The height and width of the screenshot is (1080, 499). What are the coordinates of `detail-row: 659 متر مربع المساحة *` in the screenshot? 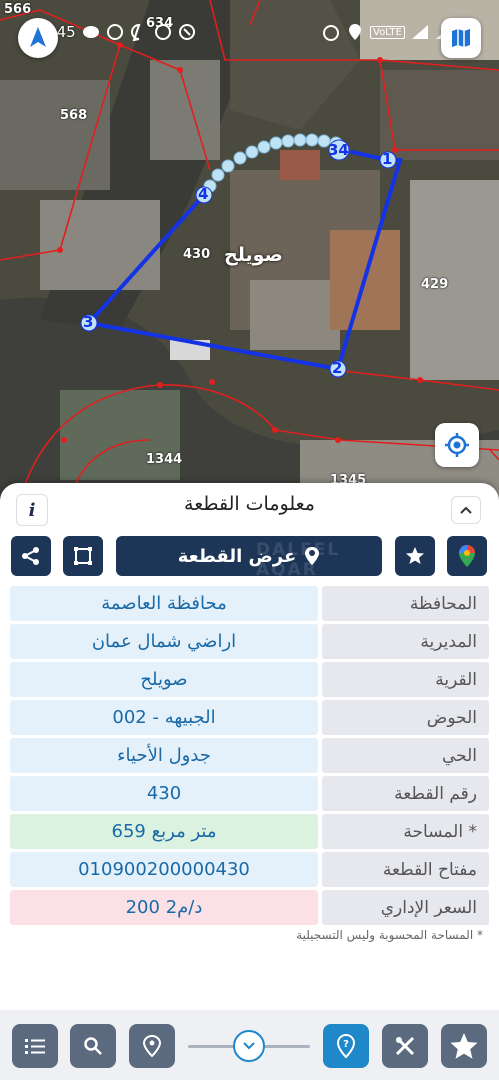 It's located at (249, 831).